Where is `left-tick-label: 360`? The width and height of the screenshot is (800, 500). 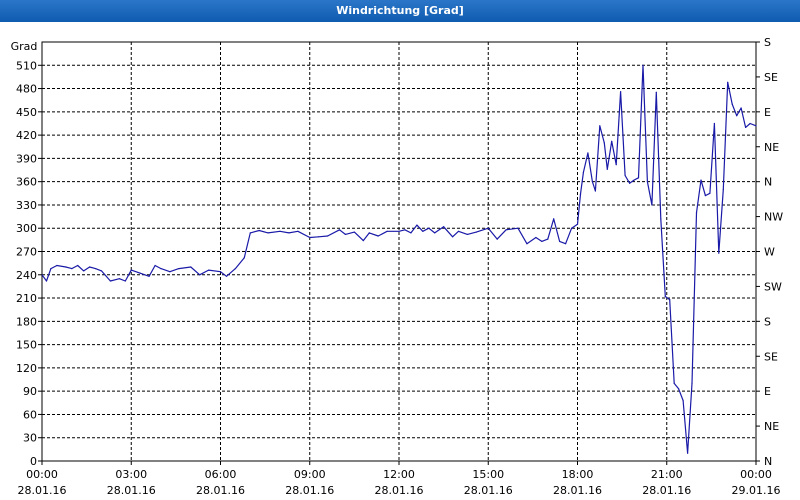
left-tick-label: 360 is located at coordinates (26, 182).